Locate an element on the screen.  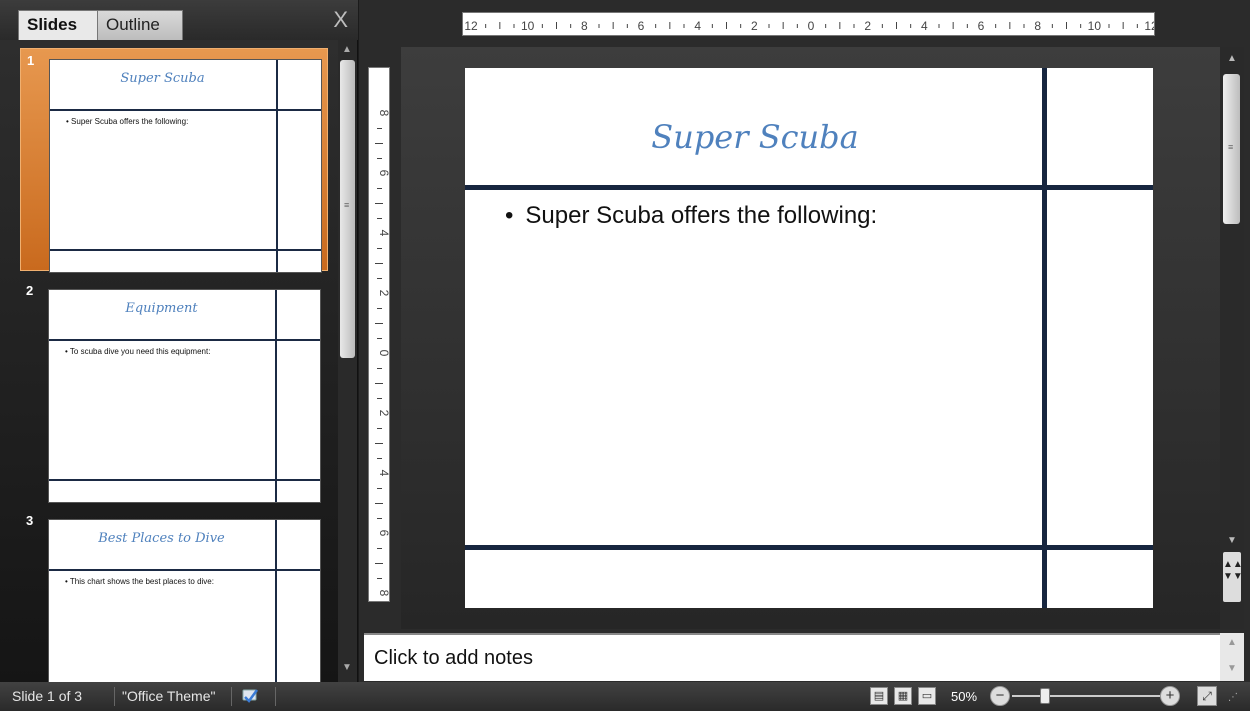
slide-sorter-icon: ▦ is located at coordinates (903, 696).